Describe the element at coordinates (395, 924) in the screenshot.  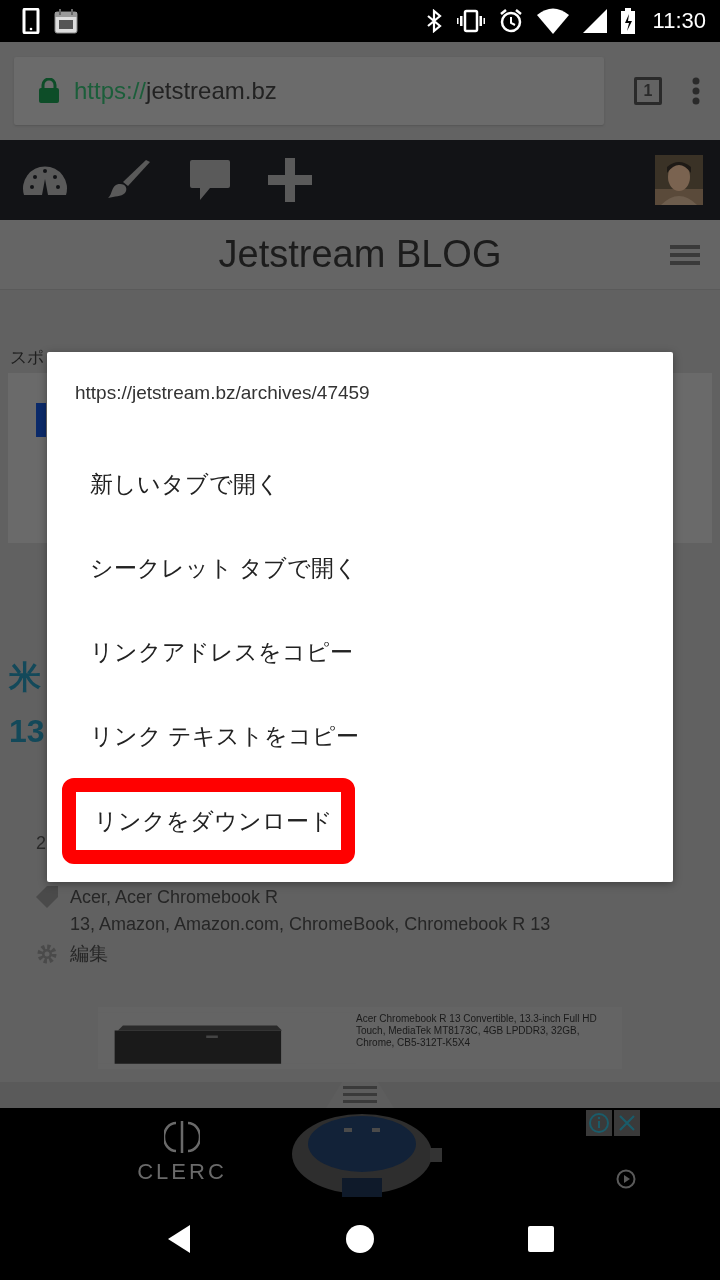
I see `tag-list: 13, Amazon, Amazon.com, ChromeBook, Chromebook R 13` at that location.